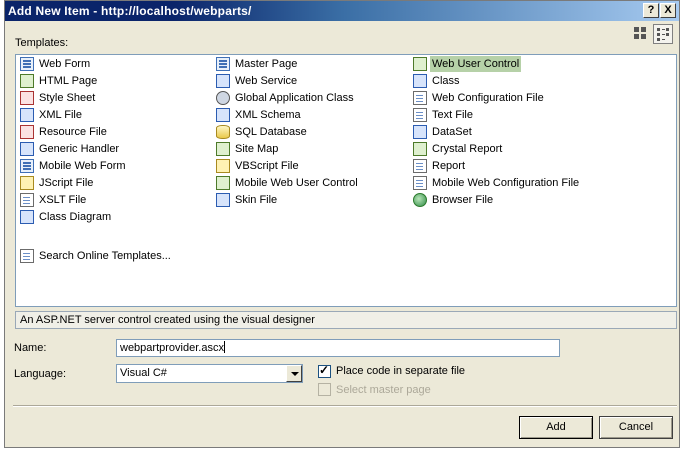 The height and width of the screenshot is (450, 684). I want to click on template-label: Generic Handler, so click(79, 149).